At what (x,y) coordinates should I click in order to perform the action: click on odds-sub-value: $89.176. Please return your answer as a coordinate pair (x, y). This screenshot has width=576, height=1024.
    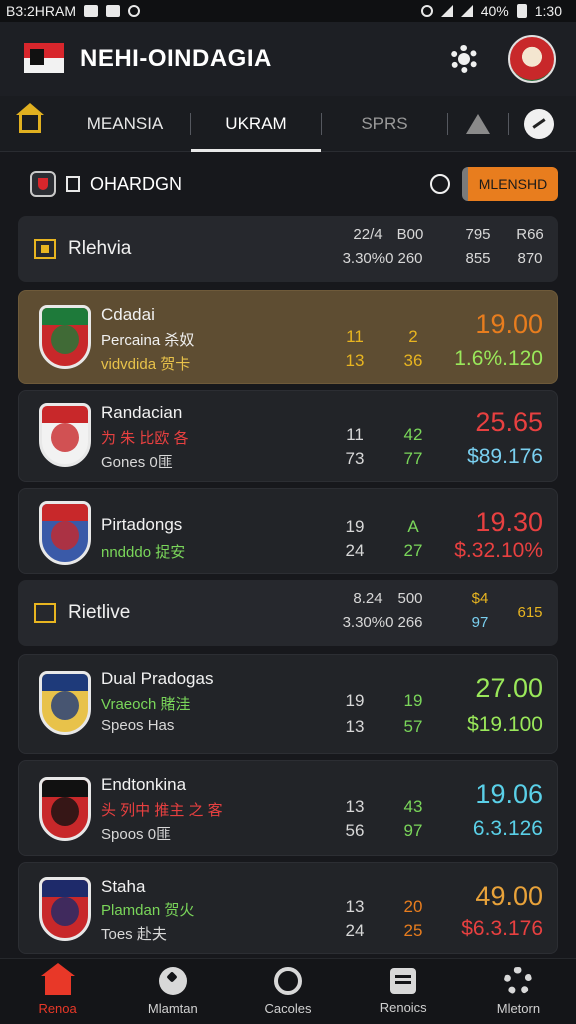
    Looking at the image, I should click on (505, 456).